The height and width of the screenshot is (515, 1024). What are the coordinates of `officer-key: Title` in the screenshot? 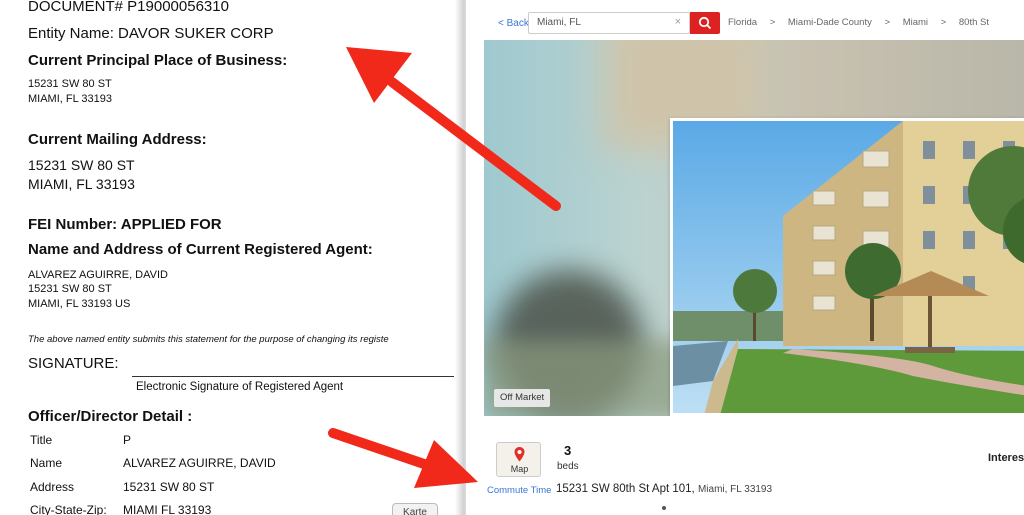 It's located at (41, 440).